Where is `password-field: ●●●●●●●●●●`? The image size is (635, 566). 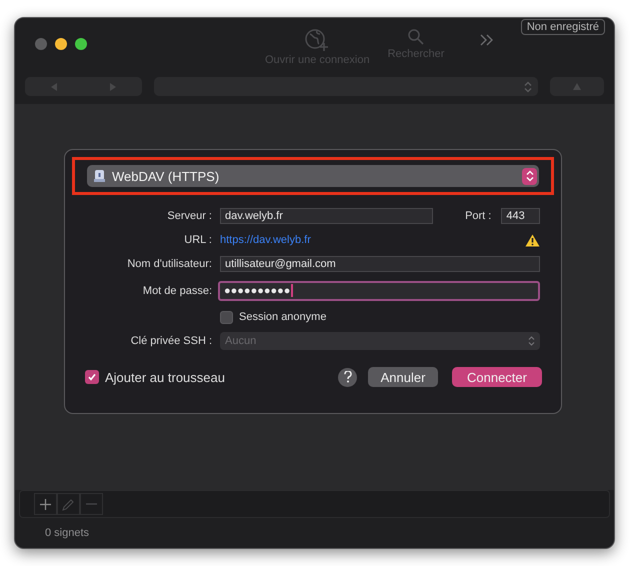 password-field: ●●●●●●●●●● is located at coordinates (379, 290).